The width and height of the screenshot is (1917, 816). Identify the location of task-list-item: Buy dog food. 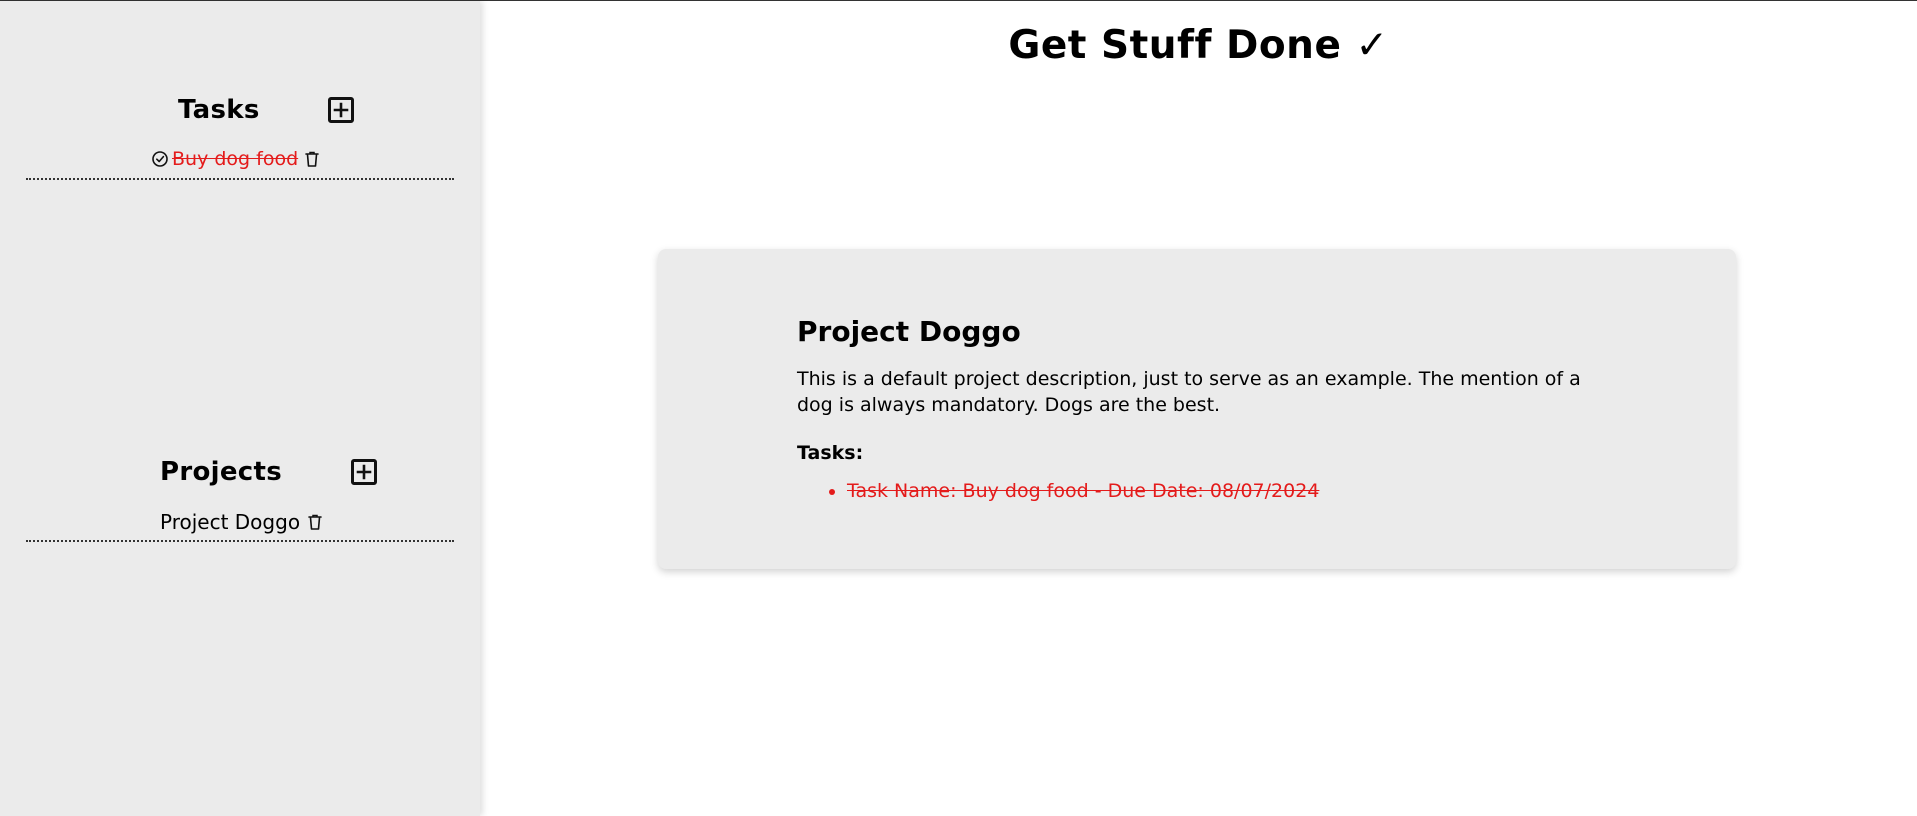
(235, 159).